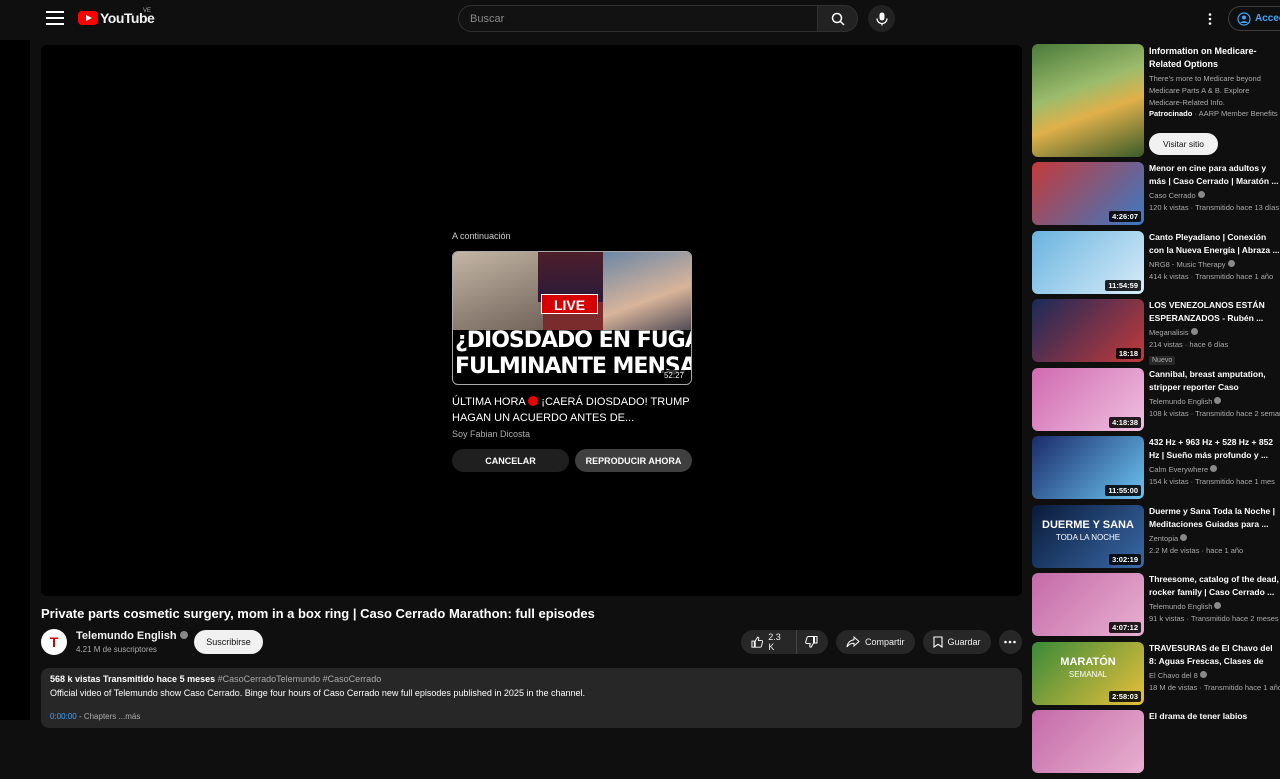  Describe the element at coordinates (1125, 696) in the screenshot. I see `duration-badge: 2:58:03` at that location.